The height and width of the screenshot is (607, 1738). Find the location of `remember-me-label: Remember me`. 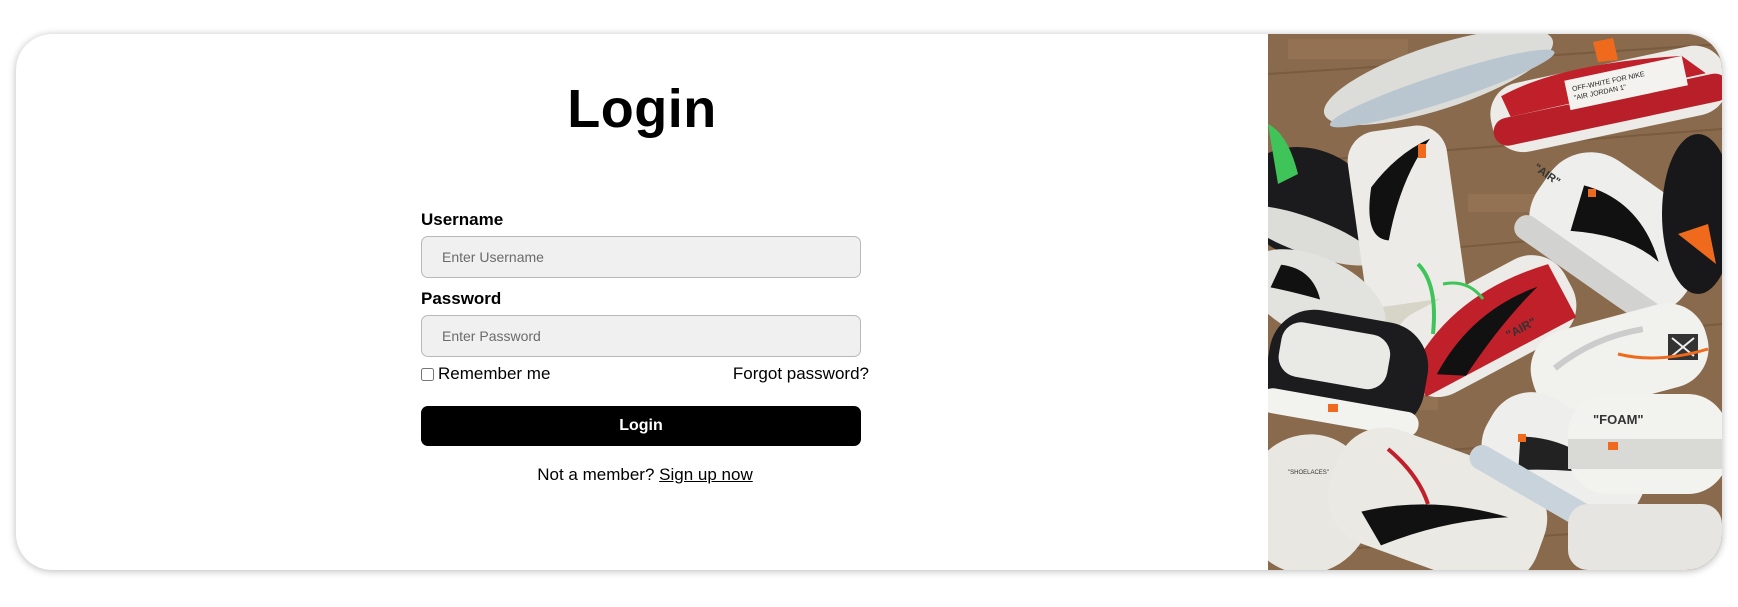

remember-me-label: Remember me is located at coordinates (494, 373).